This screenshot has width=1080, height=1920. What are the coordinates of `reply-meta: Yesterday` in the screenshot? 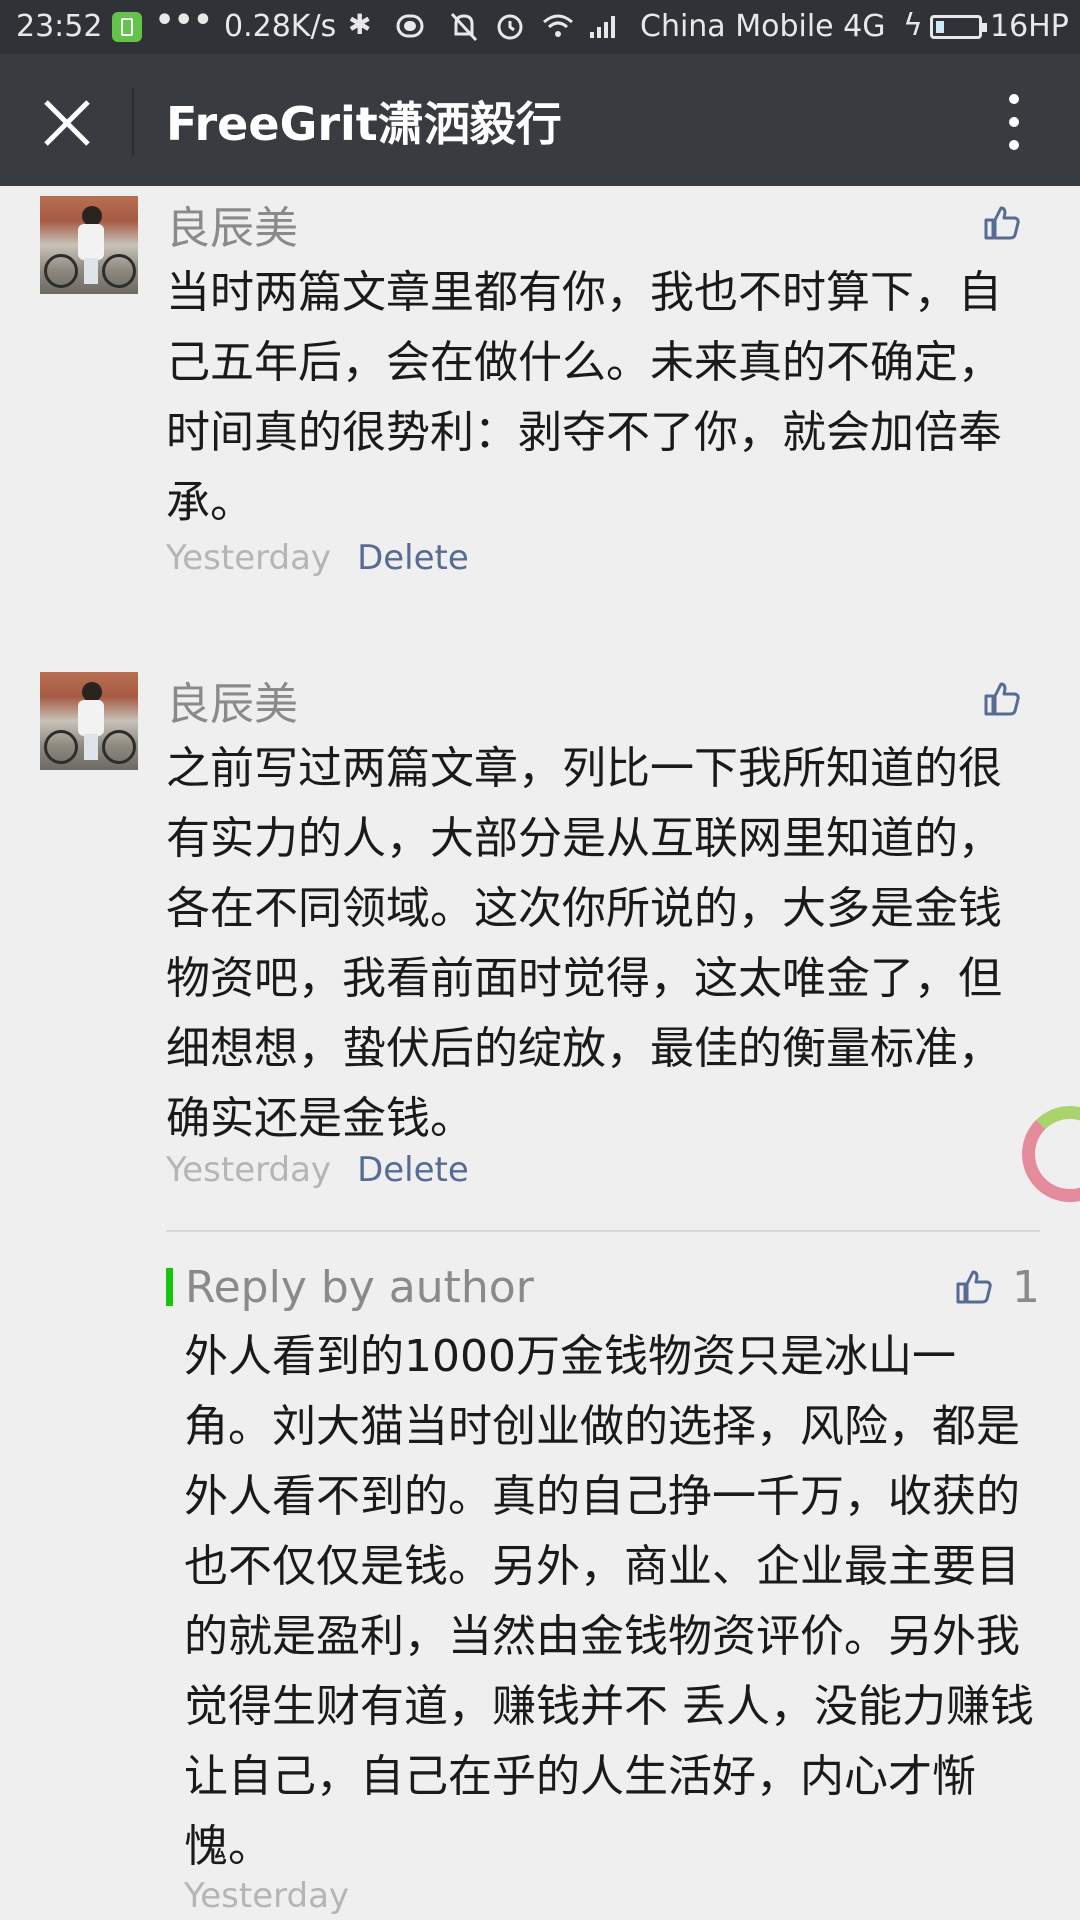 It's located at (279, 1896).